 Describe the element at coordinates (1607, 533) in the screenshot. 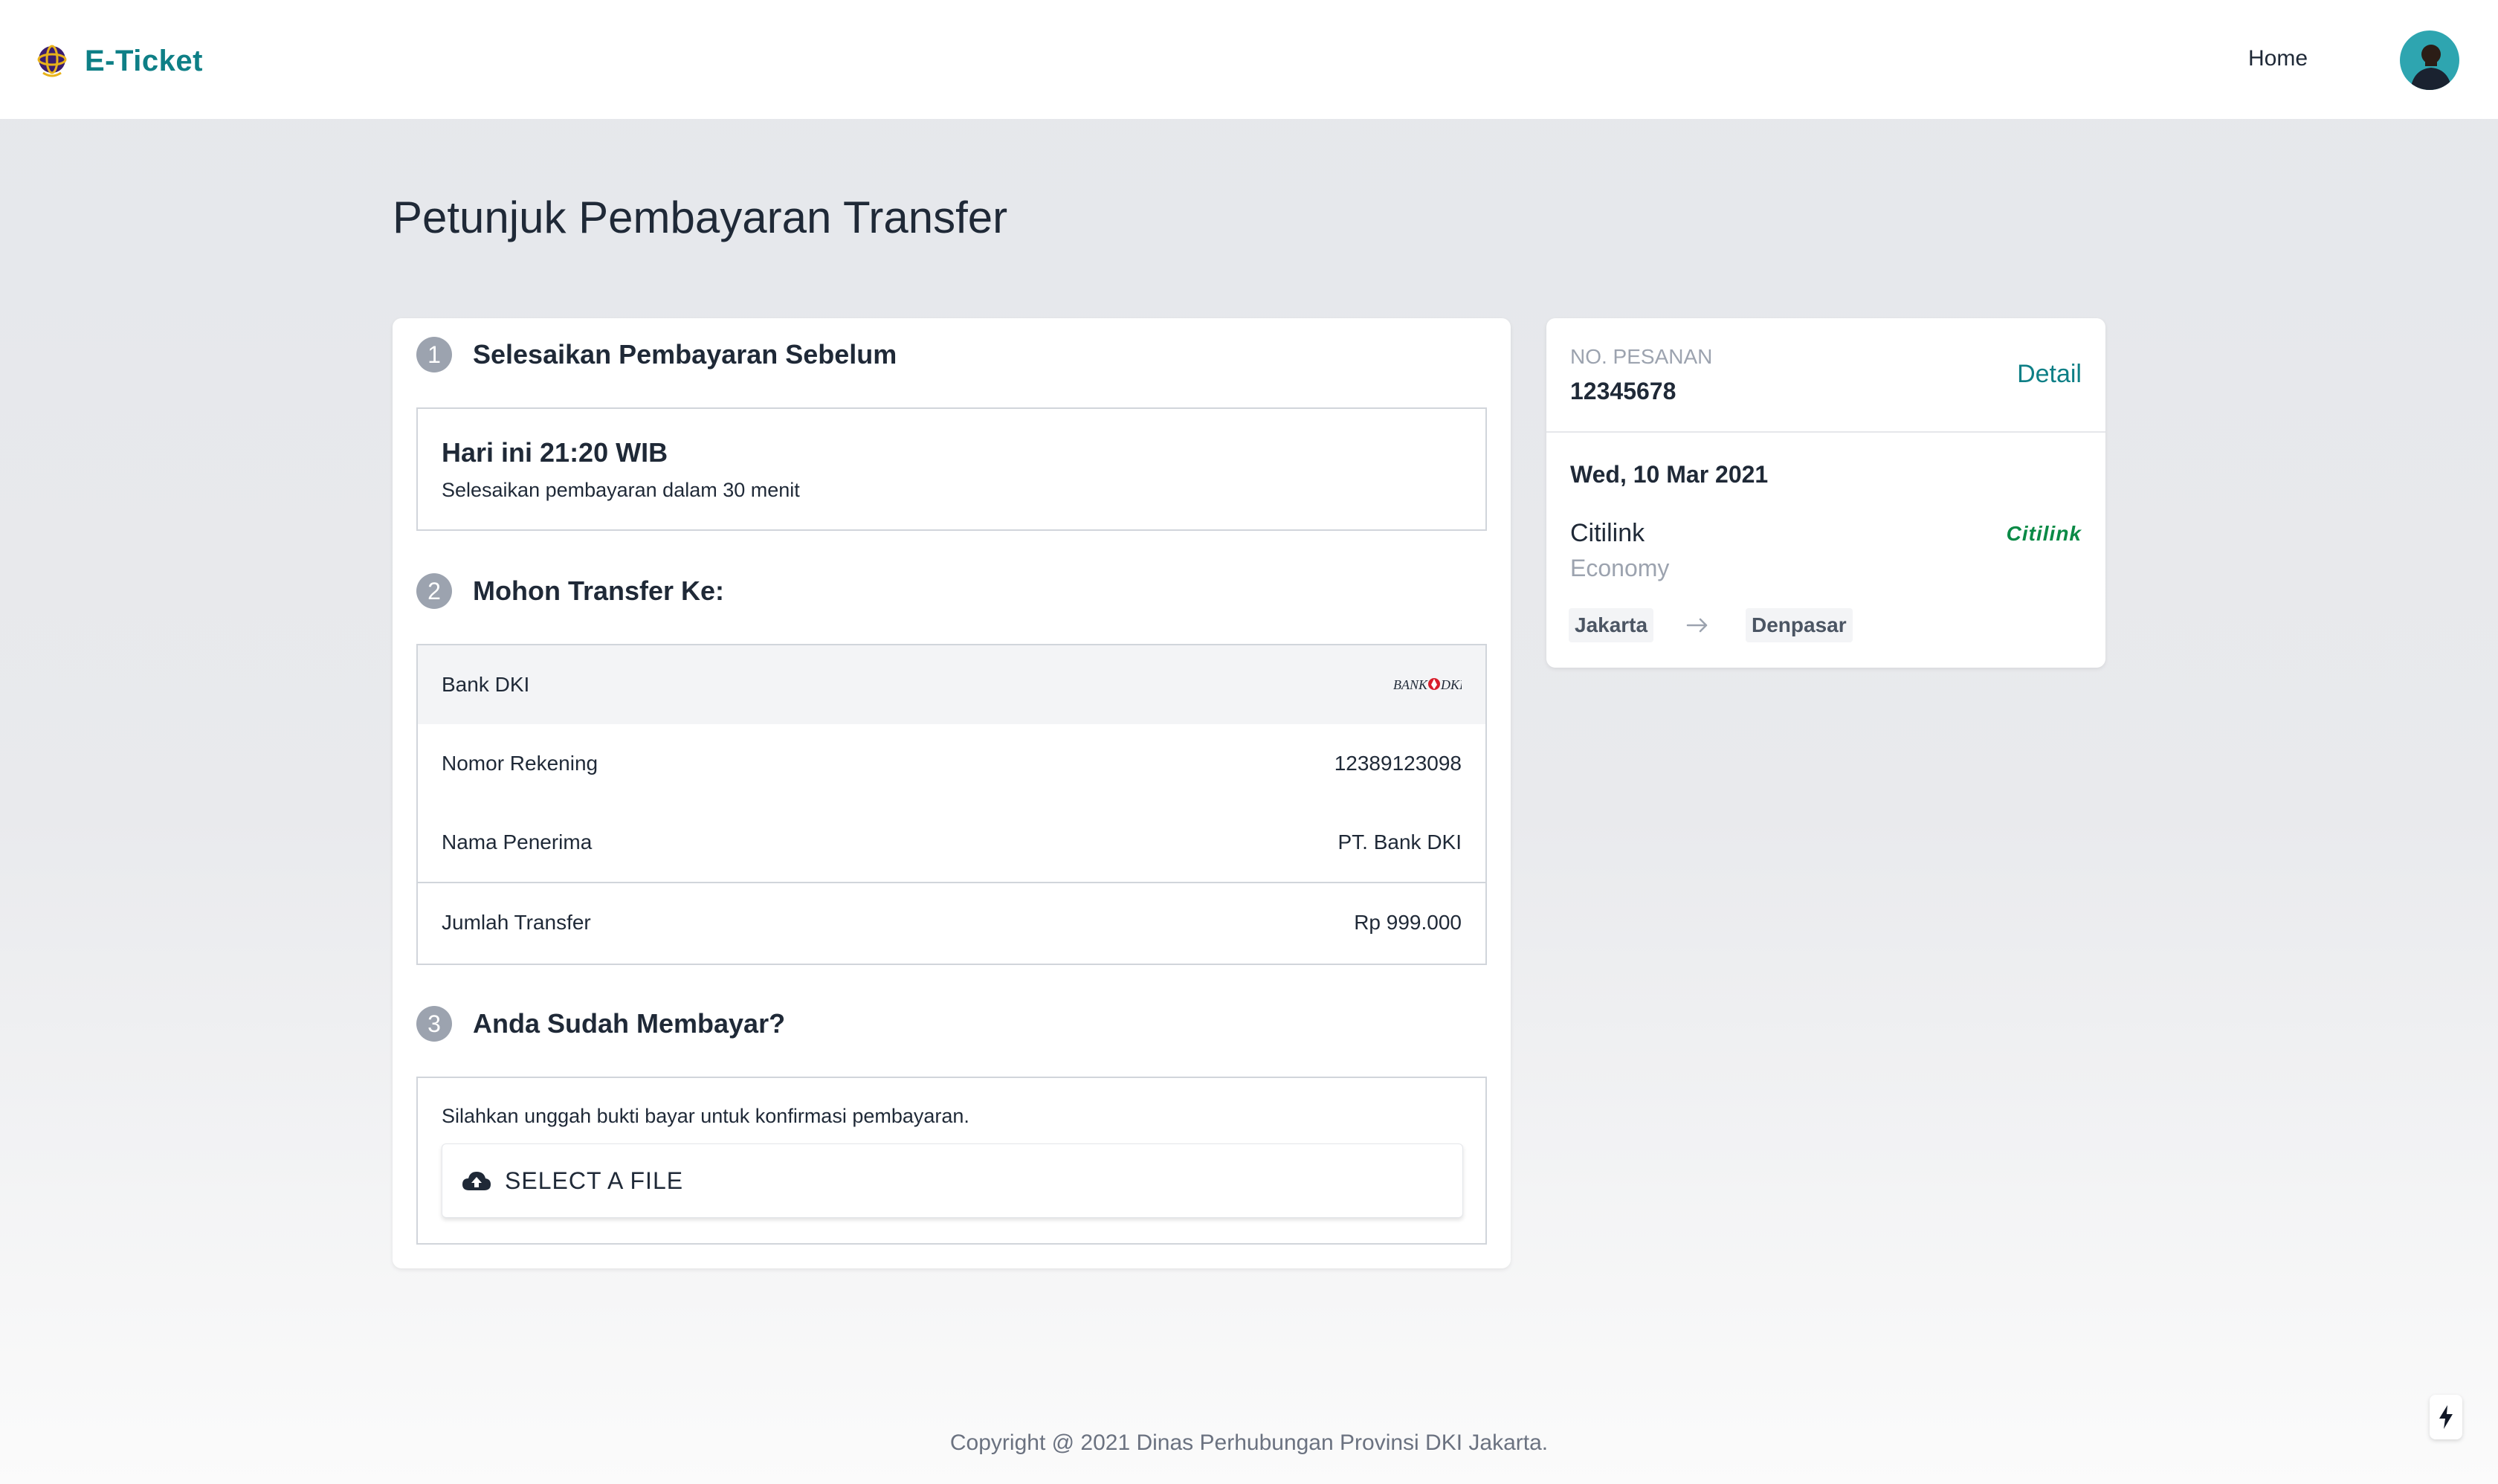

I see `airline-name: Citilink` at that location.